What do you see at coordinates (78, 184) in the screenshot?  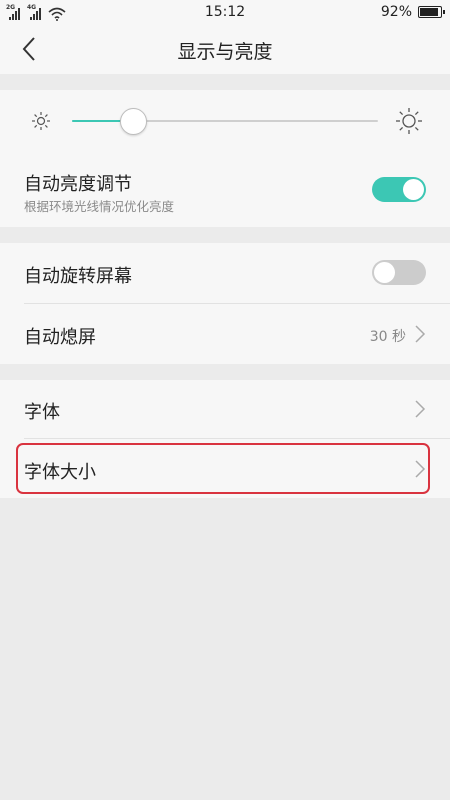 I see `auto-brightness-label: 自动亮度调节` at bounding box center [78, 184].